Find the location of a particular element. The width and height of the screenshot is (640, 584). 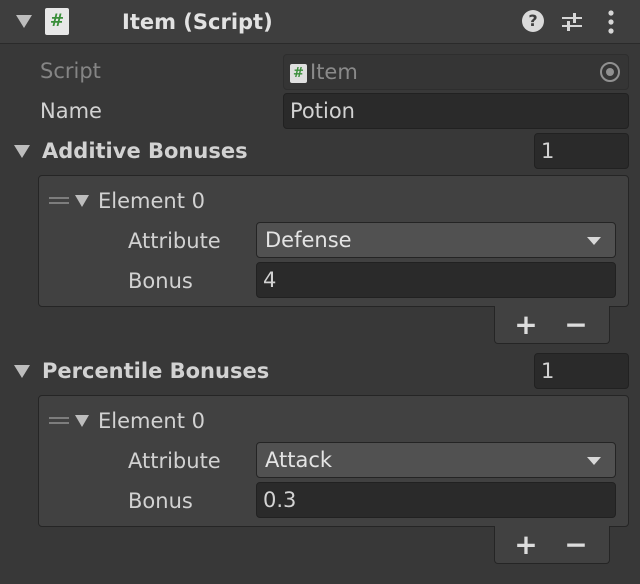

additive-bonus-input: 4 is located at coordinates (436, 280).